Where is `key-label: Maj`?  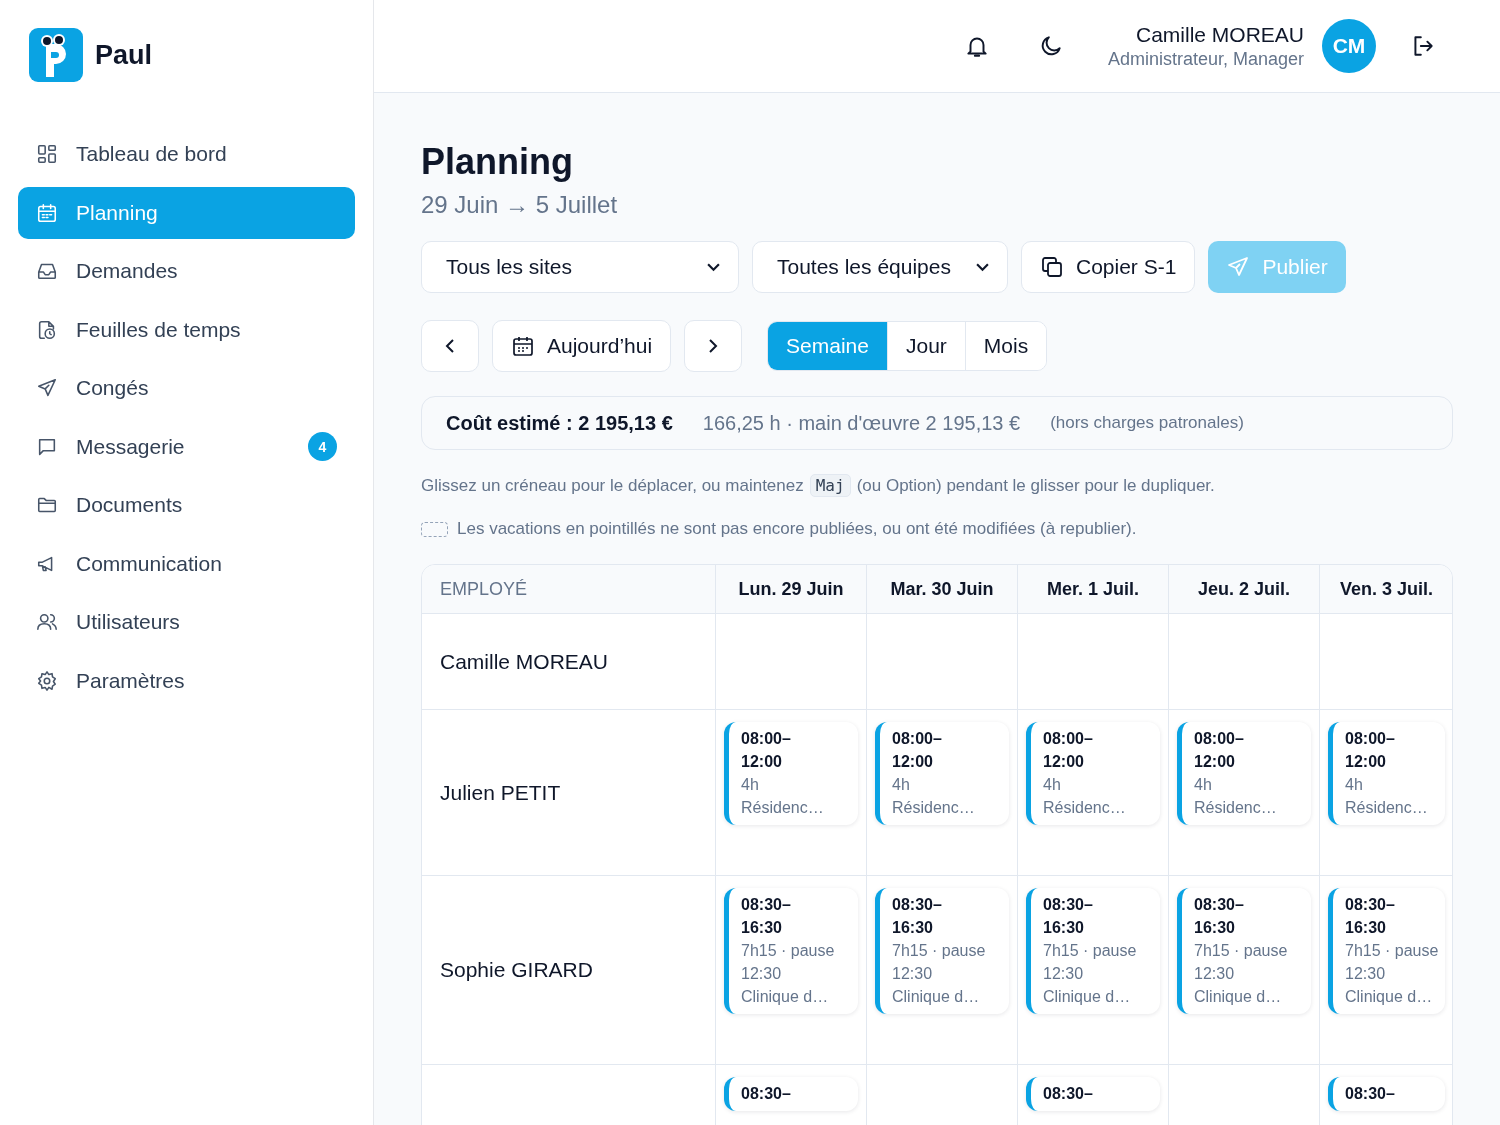
key-label: Maj is located at coordinates (830, 485).